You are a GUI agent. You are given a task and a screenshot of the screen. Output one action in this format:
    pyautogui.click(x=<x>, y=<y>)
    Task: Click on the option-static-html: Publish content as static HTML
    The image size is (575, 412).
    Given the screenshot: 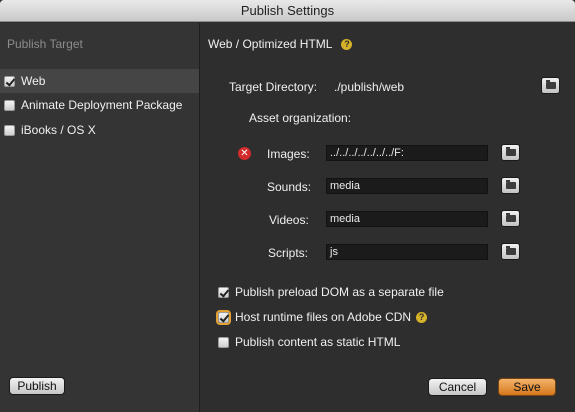 What is the action you would take?
    pyautogui.click(x=309, y=342)
    